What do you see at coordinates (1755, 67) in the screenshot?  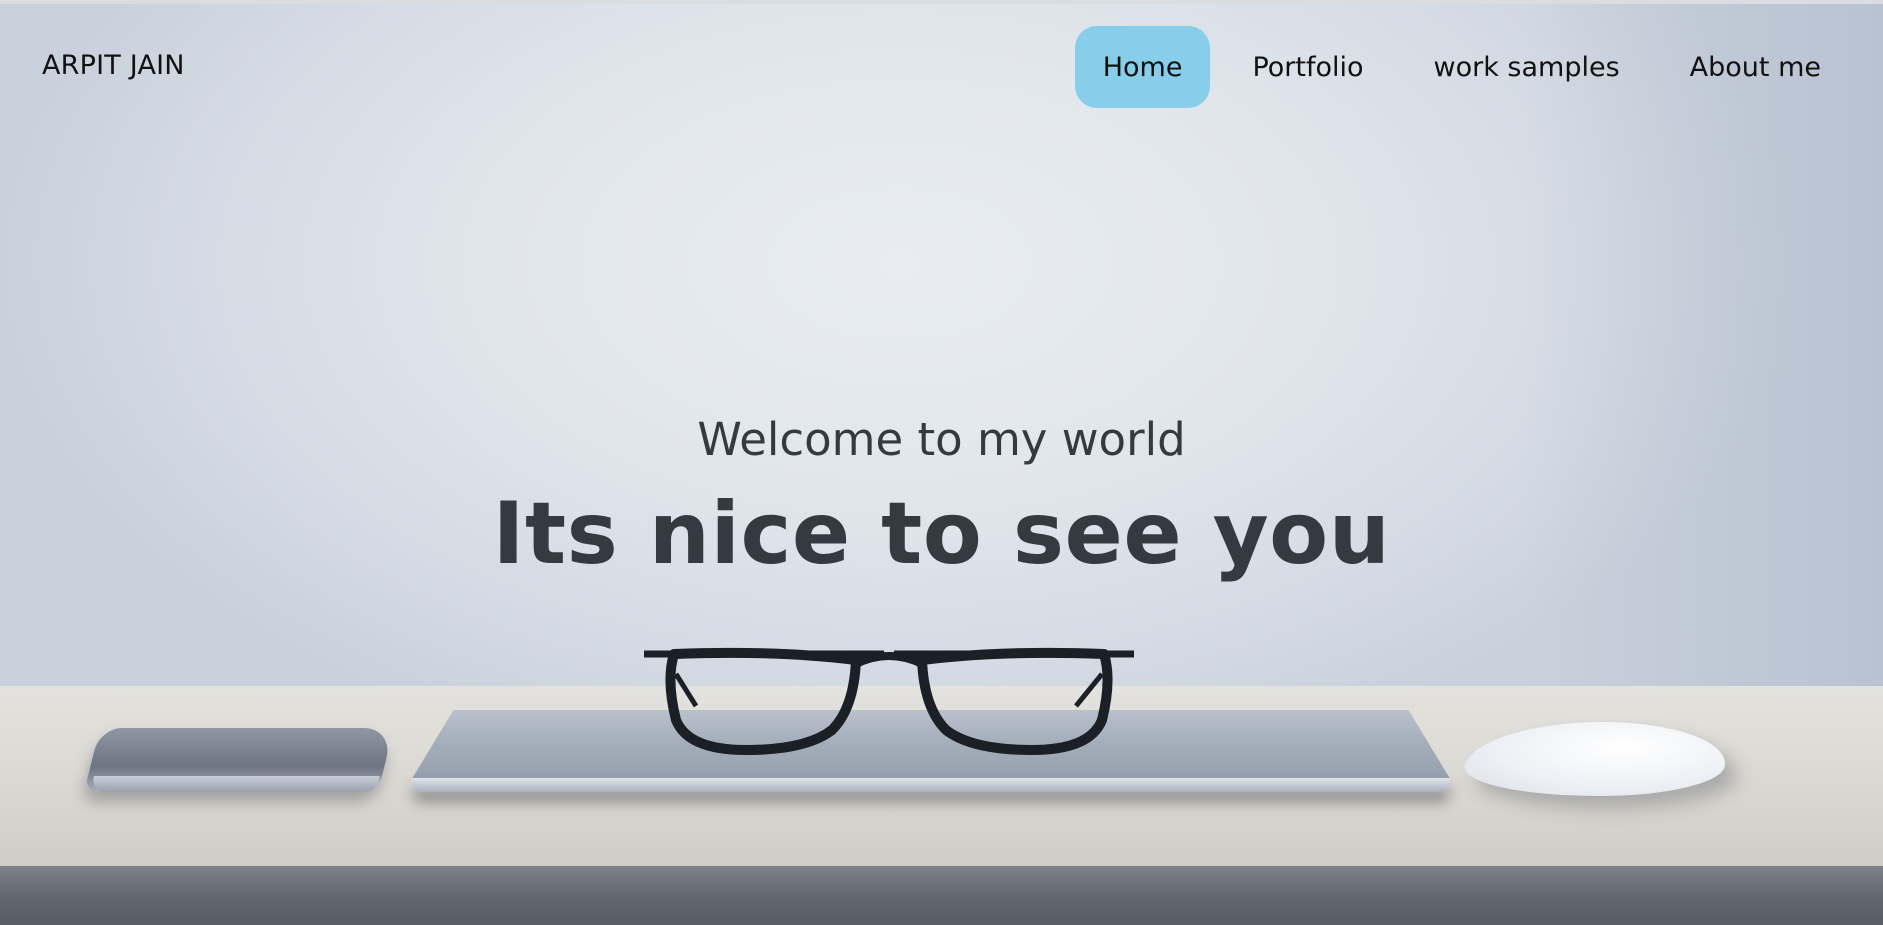 I see `nav-link-about-me: About me` at bounding box center [1755, 67].